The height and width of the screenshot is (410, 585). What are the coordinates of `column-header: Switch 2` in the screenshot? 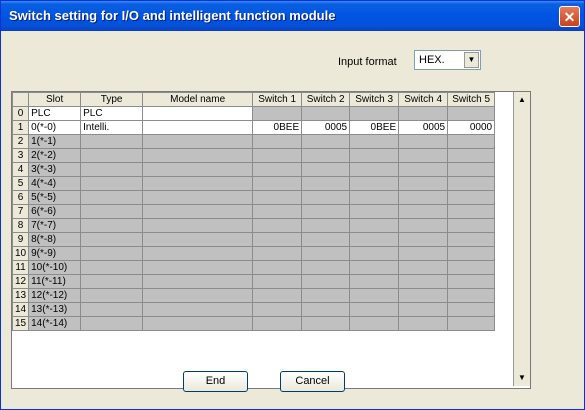 It's located at (326, 99).